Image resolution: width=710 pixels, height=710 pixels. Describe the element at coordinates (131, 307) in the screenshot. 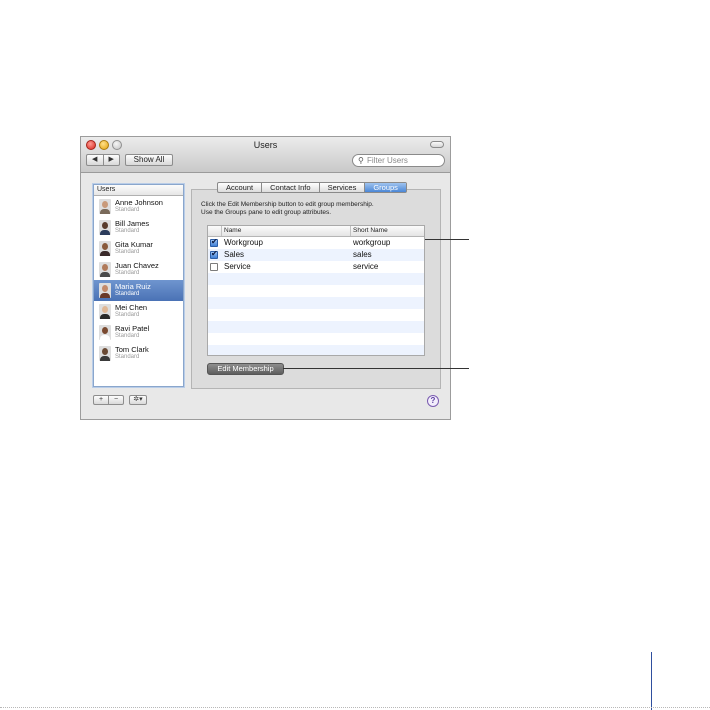

I see `user-name: Mei Chen` at that location.